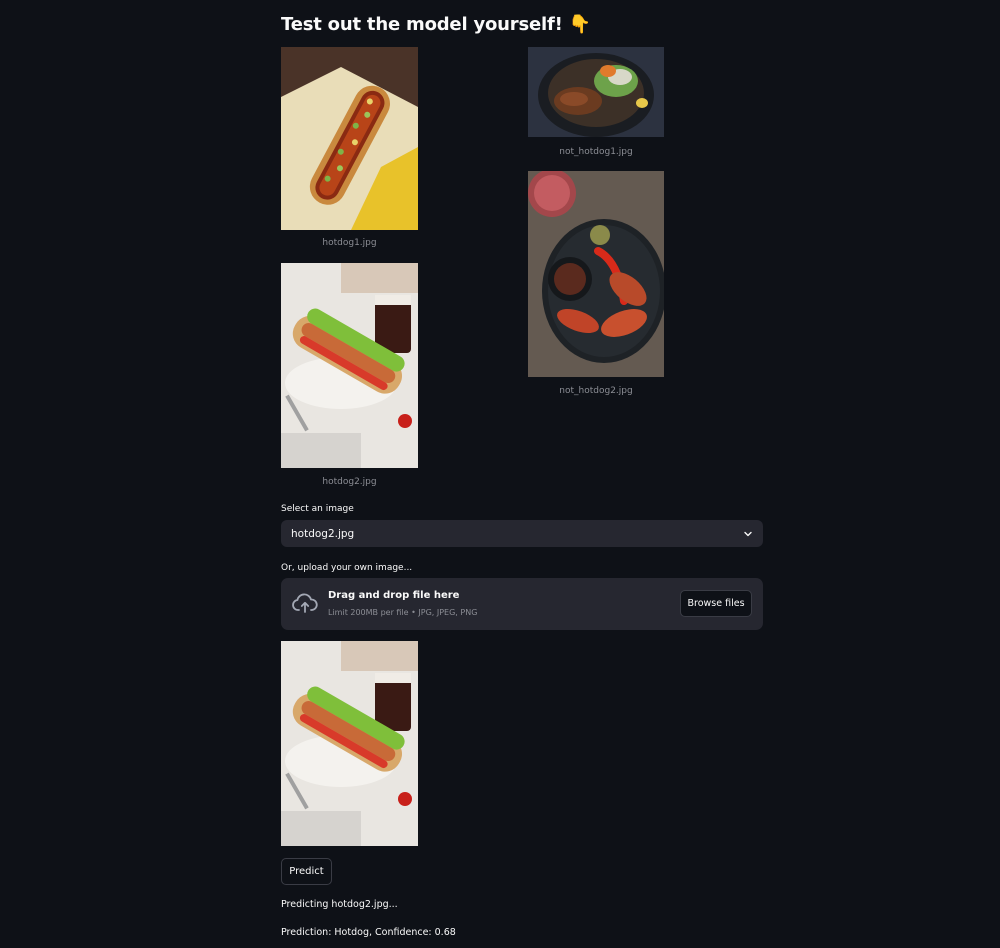 The width and height of the screenshot is (1000, 948). I want to click on hotdog2-caption: hotdog2.jpg, so click(349, 482).